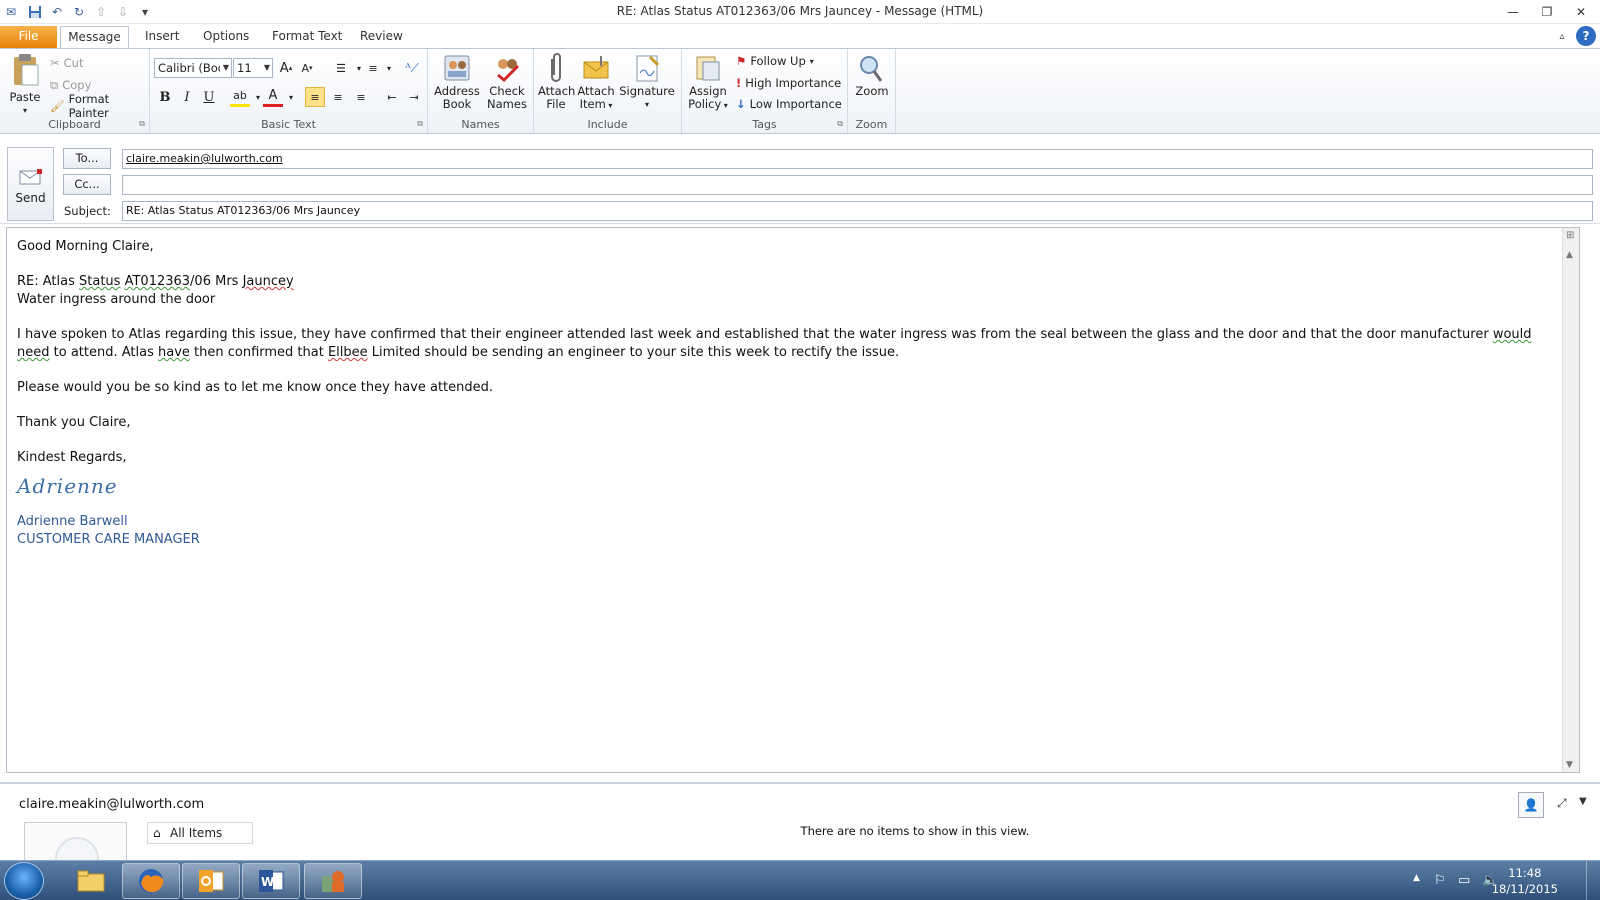  I want to click on highlight-icon: ab, so click(240, 97).